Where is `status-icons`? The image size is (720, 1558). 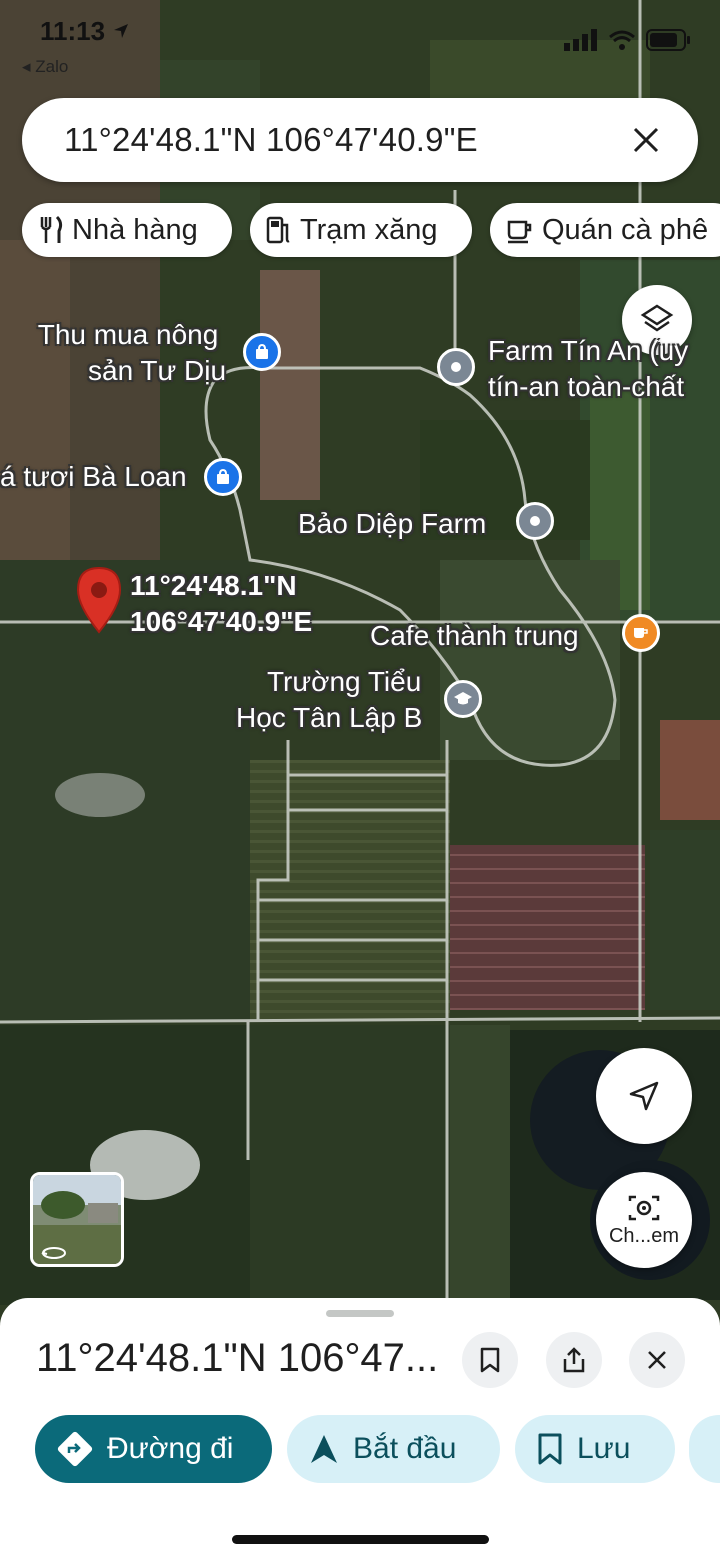 status-icons is located at coordinates (628, 40).